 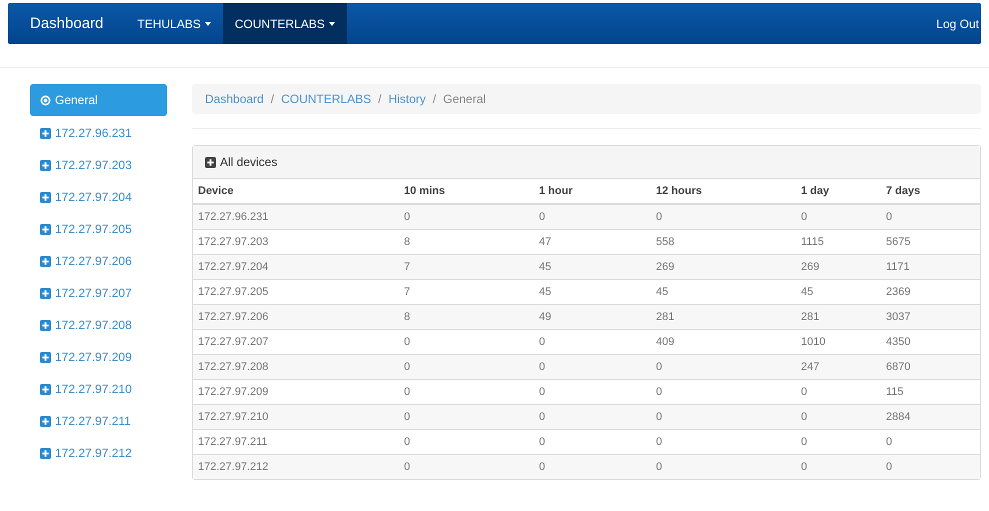 What do you see at coordinates (838, 367) in the screenshot?
I see `table-cell: 247` at bounding box center [838, 367].